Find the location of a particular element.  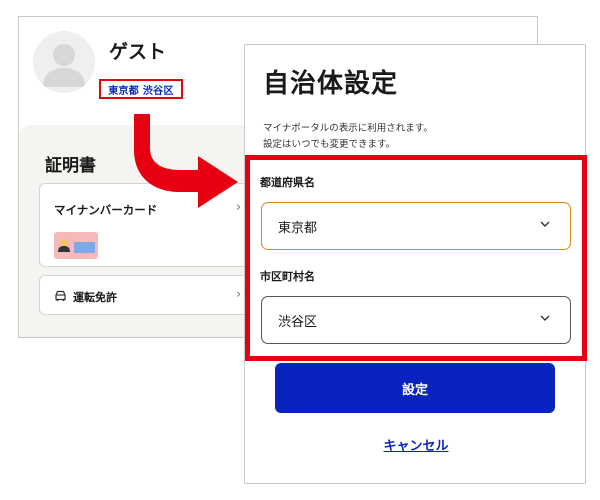

car-icon is located at coordinates (60, 296).